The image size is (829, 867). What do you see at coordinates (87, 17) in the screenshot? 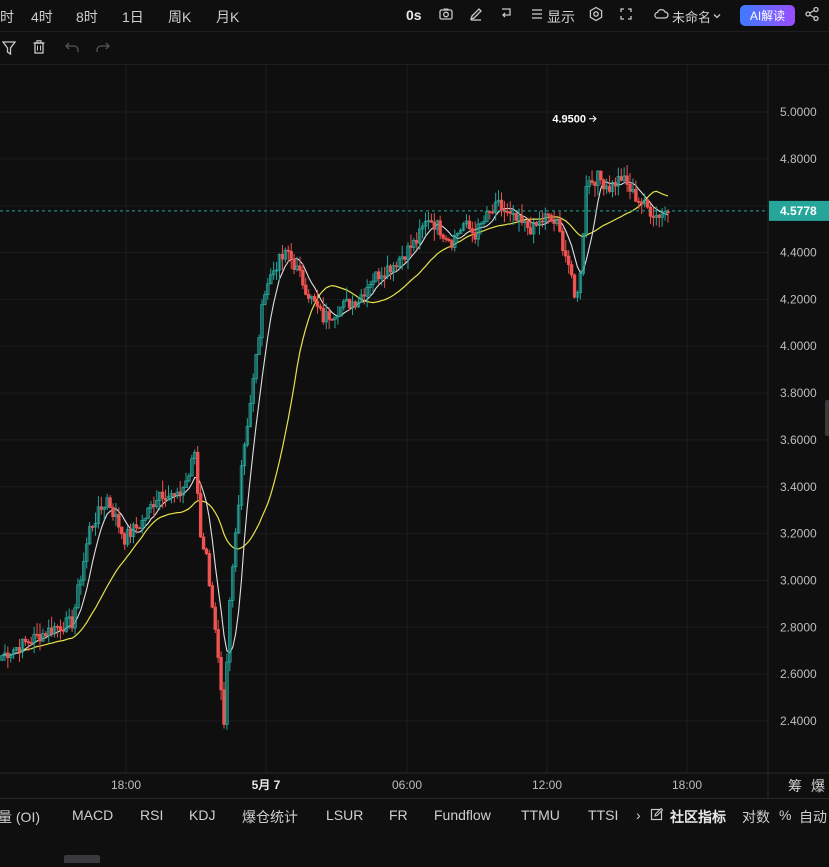
I see `timeframe-8h: 8时` at bounding box center [87, 17].